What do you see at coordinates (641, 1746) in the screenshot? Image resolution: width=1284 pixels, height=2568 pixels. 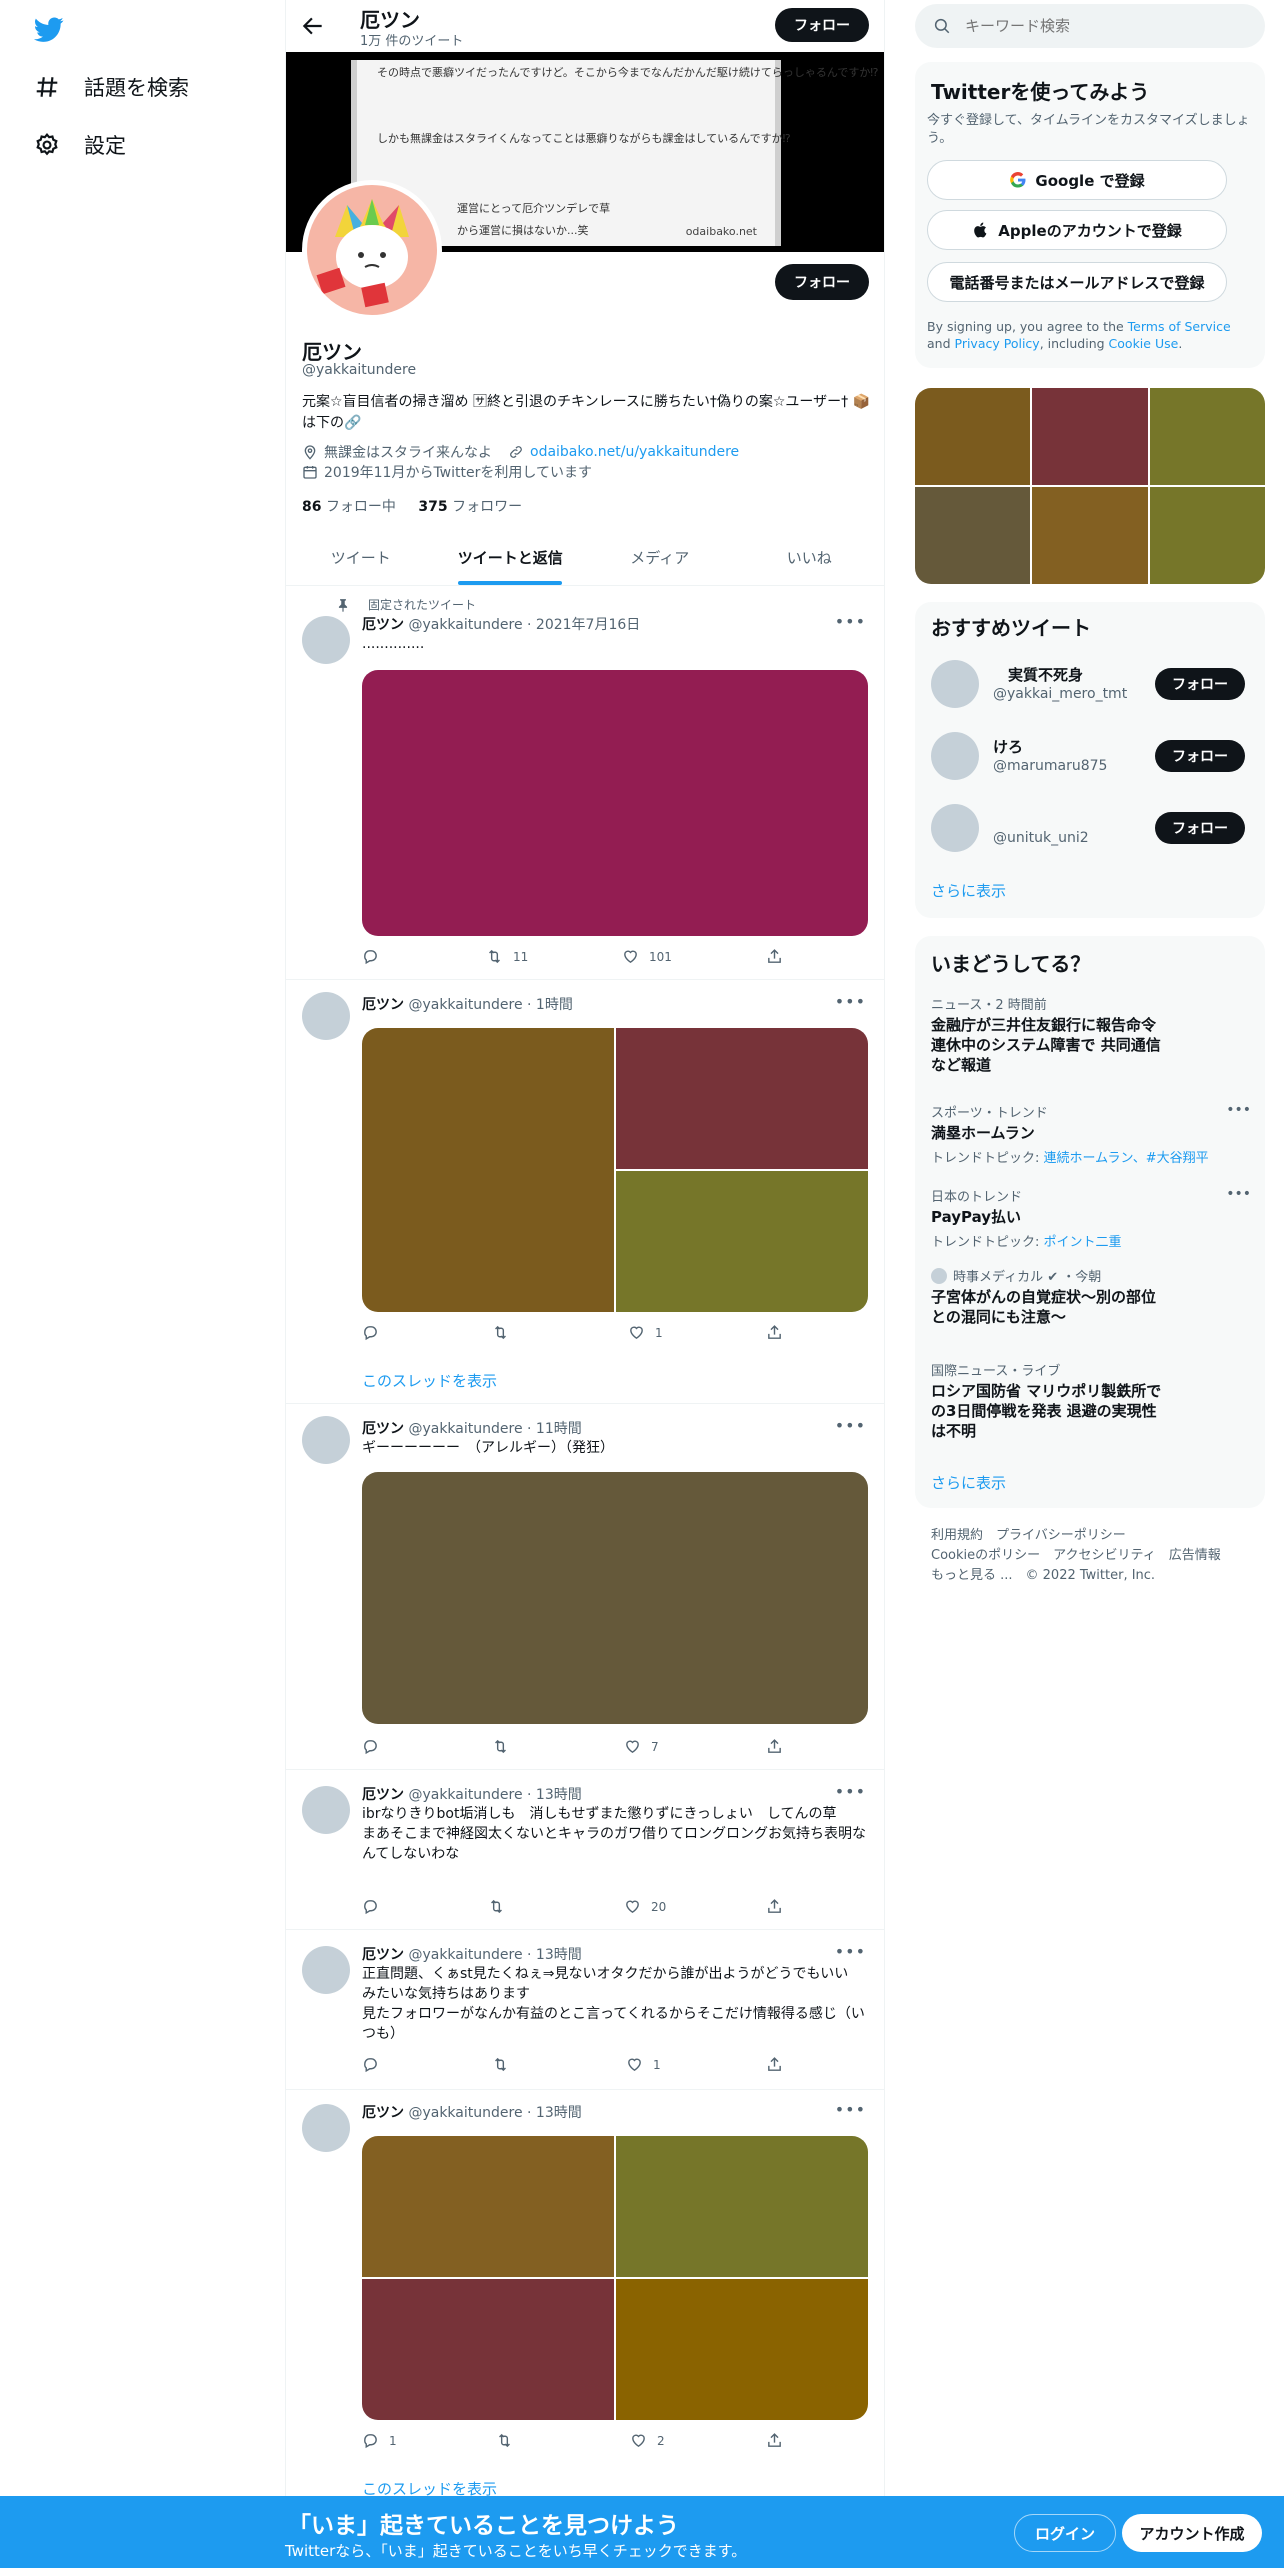 I see `like-button: 7` at bounding box center [641, 1746].